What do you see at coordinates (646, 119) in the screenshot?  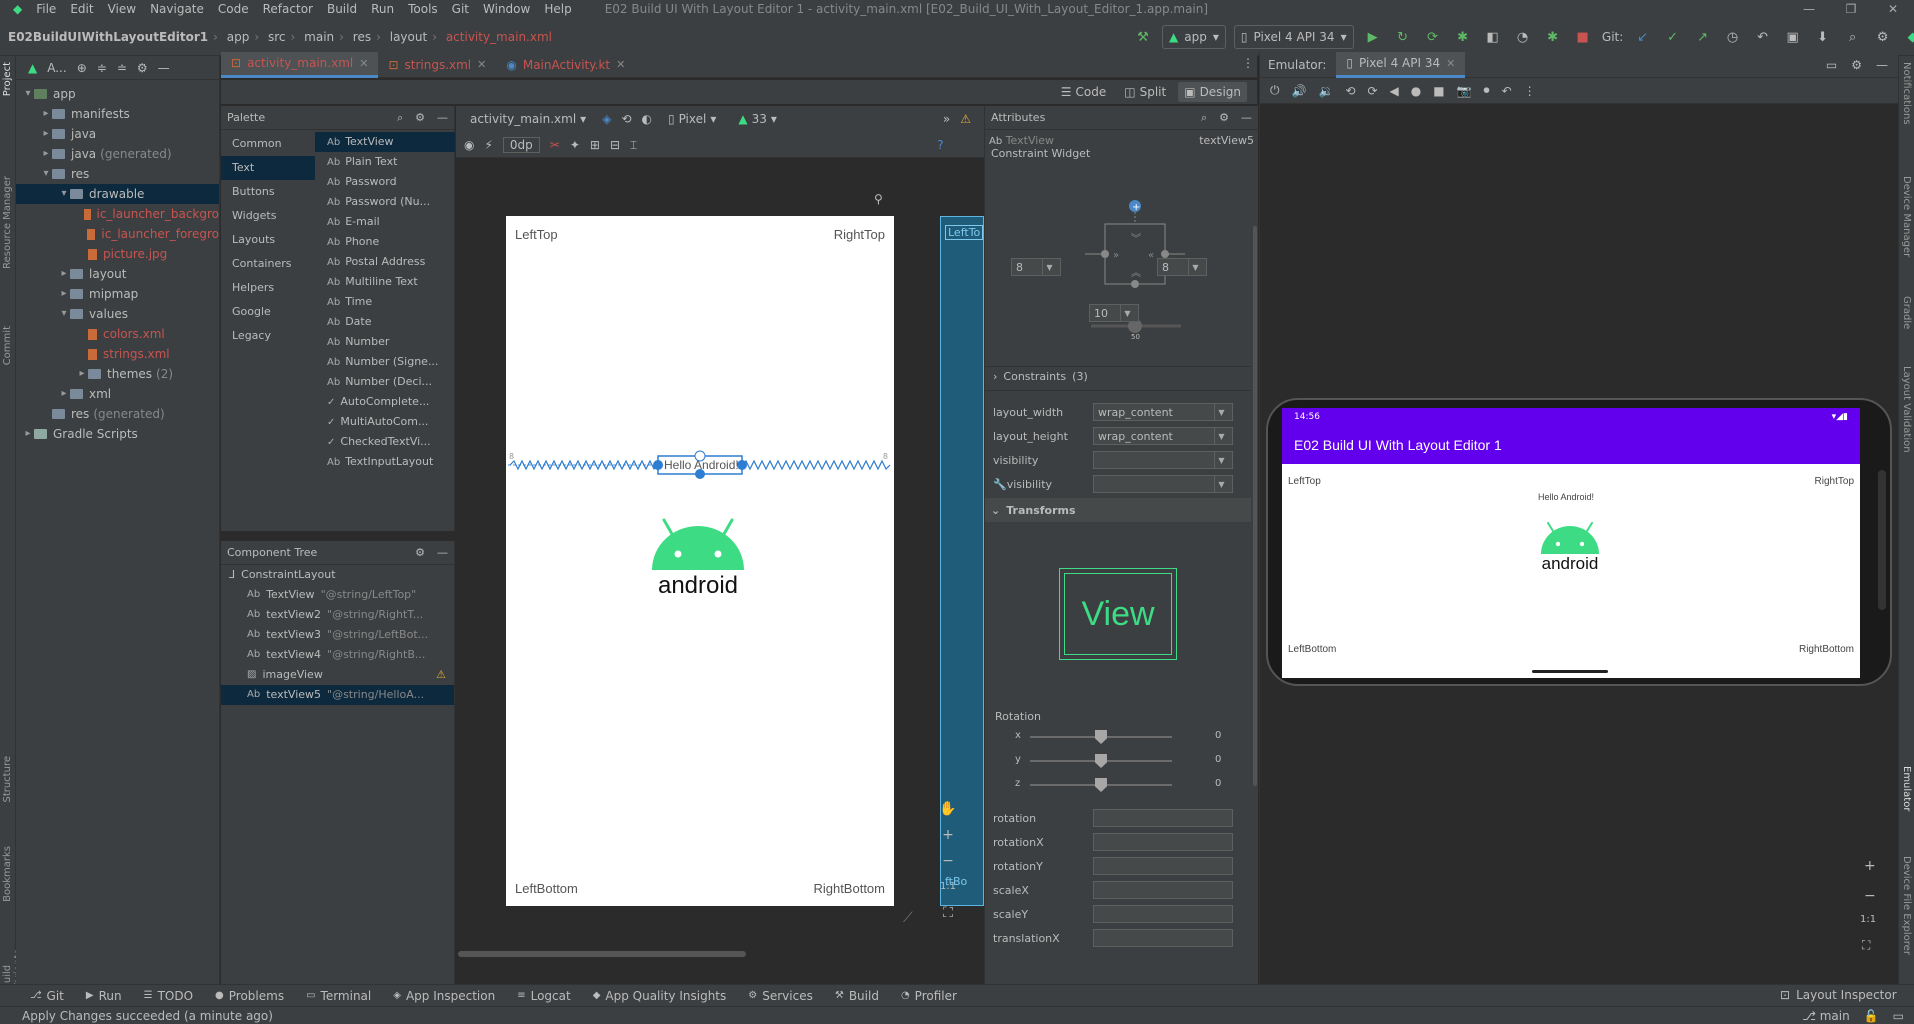 I see `night-mode-icon: ◐` at bounding box center [646, 119].